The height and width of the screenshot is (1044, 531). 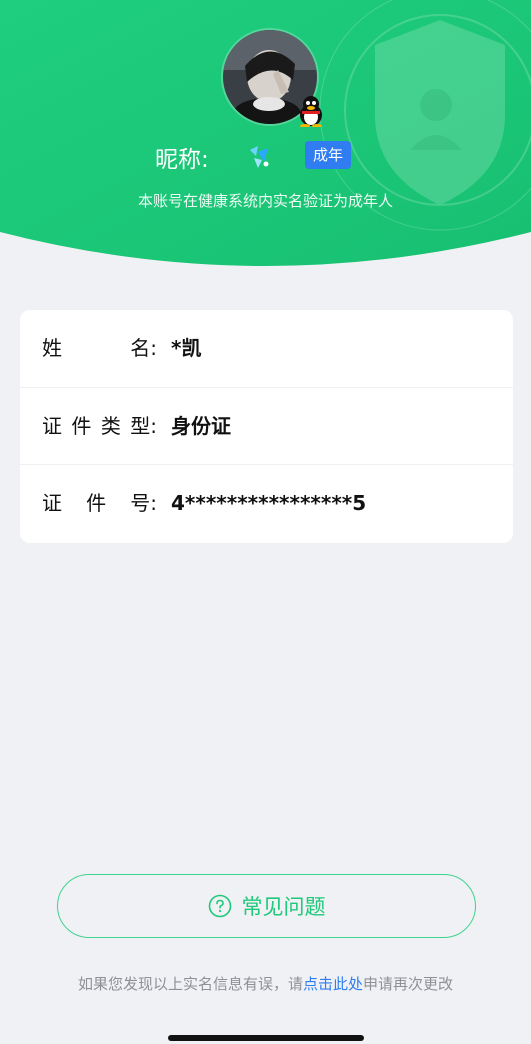 I want to click on id-number-label: 证 件 号:, so click(x=99, y=503).